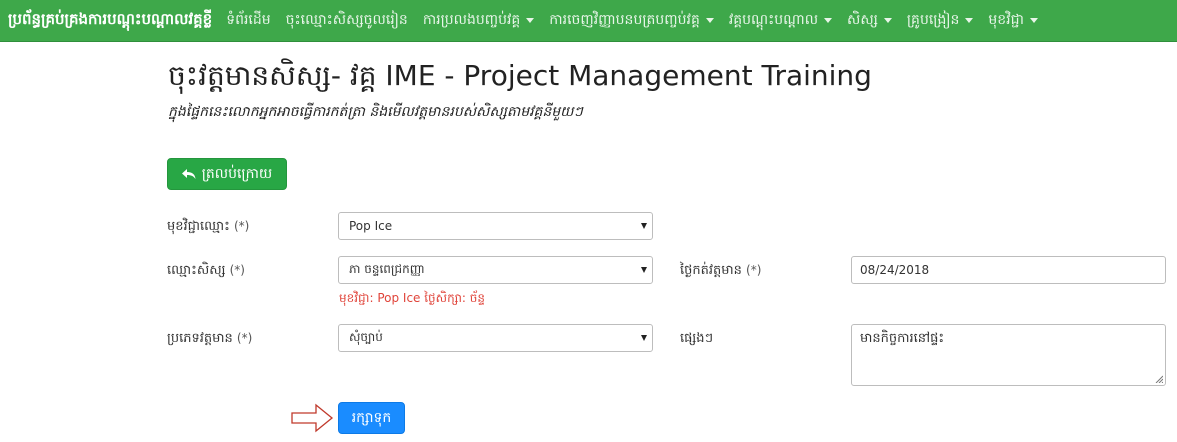 The width and height of the screenshot is (1177, 442). I want to click on nav-item-label: ចុះឈ្មោះសិស្សចូលរៀន, so click(346, 20).